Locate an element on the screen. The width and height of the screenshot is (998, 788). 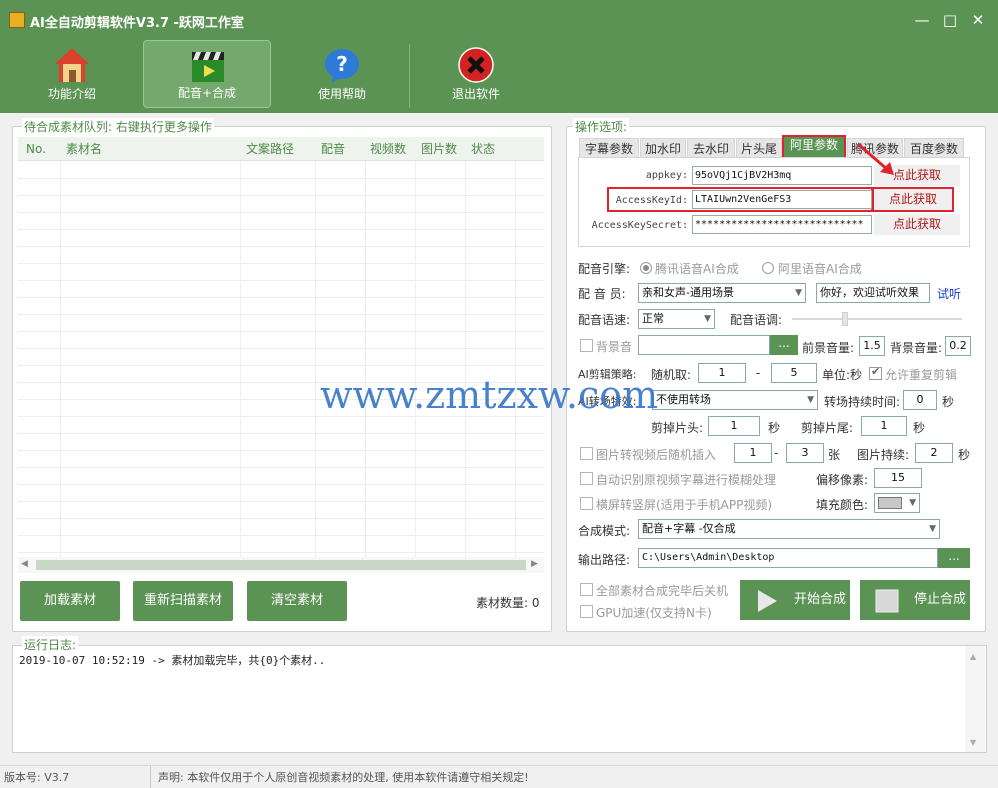
scroll-right-icon: ▶ is located at coordinates (534, 564).